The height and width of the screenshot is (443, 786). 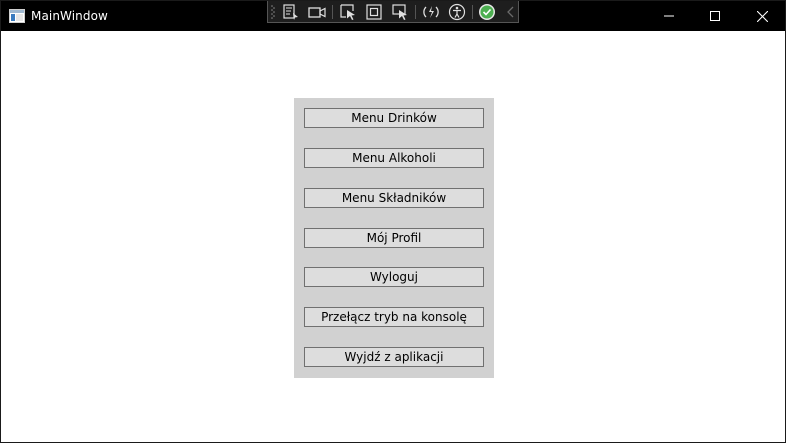 What do you see at coordinates (487, 12) in the screenshot?
I see `binding-check-icon` at bounding box center [487, 12].